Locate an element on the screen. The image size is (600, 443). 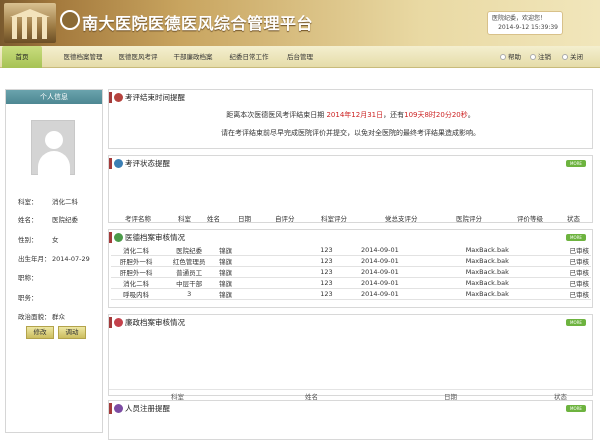
help-link: 帮助 is located at coordinates (510, 57).